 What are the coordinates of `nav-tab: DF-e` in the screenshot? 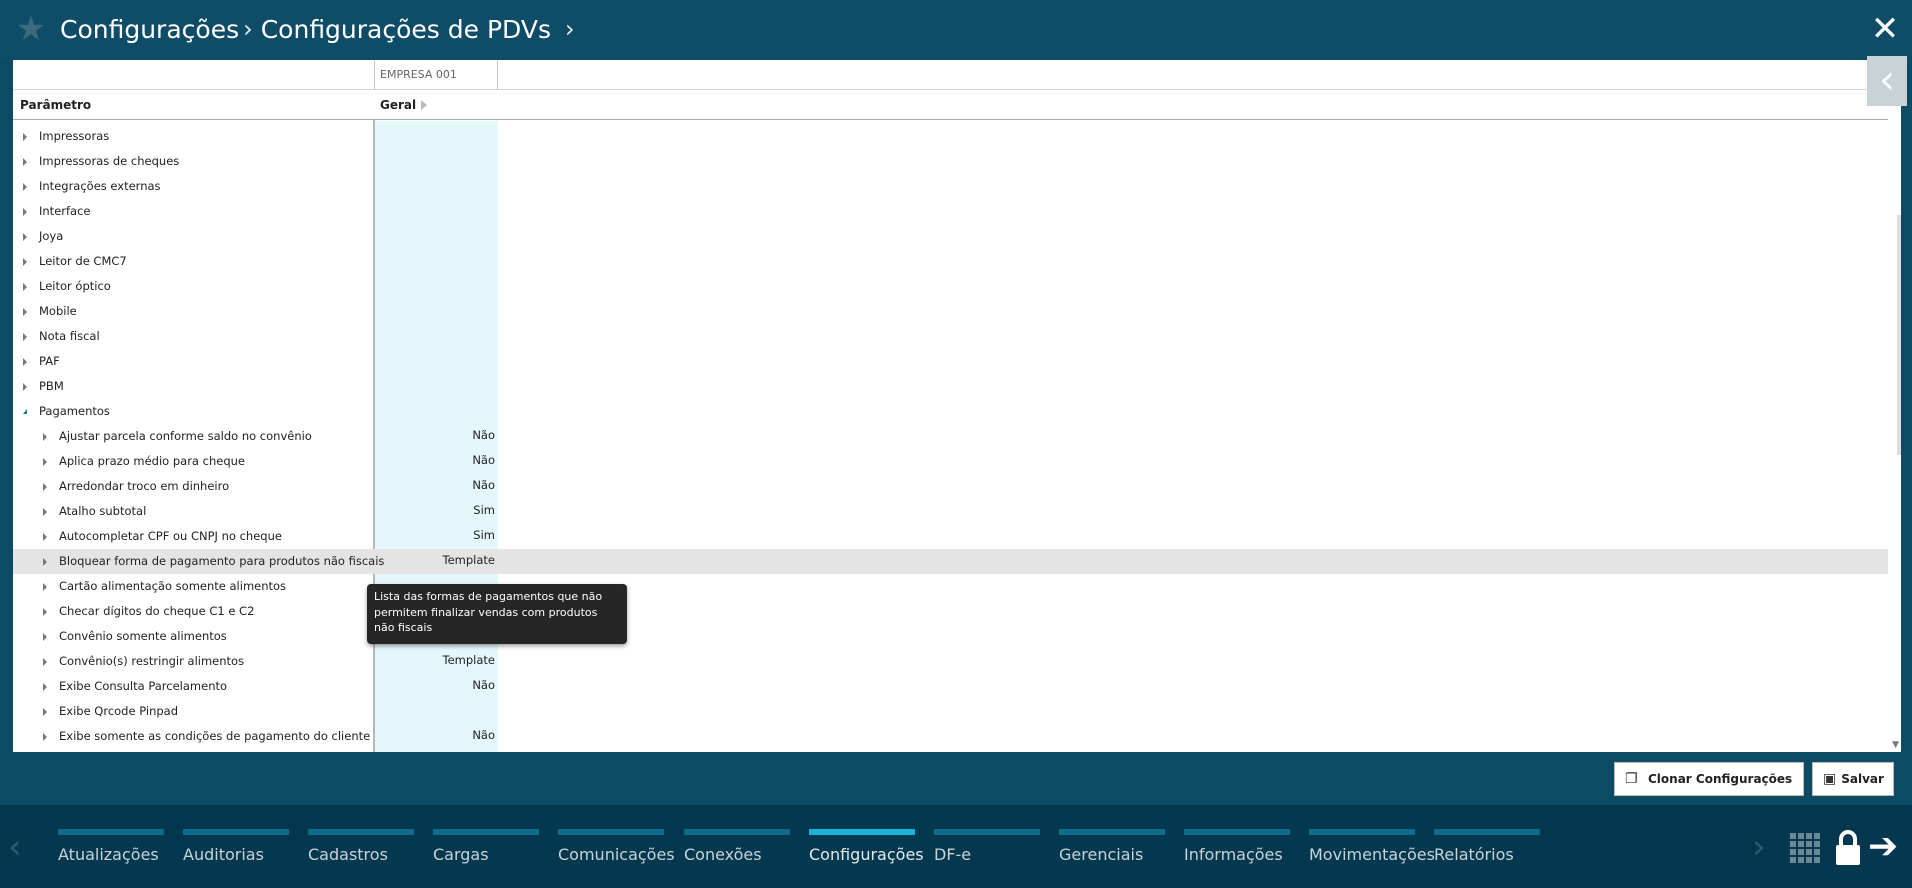 It's located at (987, 854).